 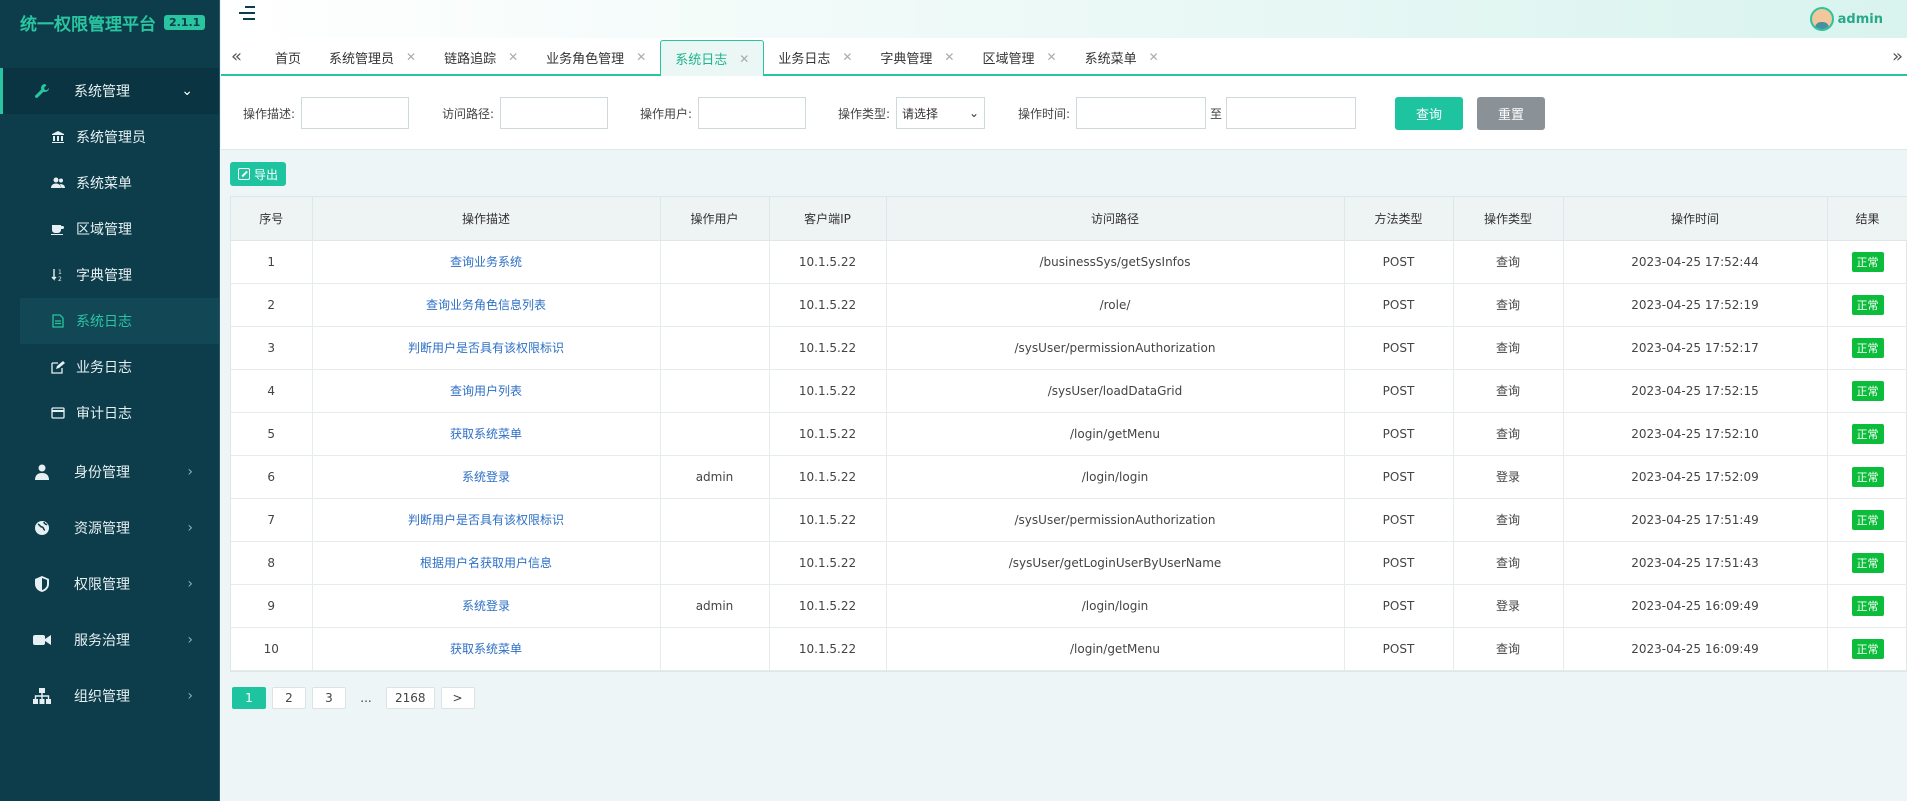 What do you see at coordinates (272, 219) in the screenshot?
I see `col-header: 序号` at bounding box center [272, 219].